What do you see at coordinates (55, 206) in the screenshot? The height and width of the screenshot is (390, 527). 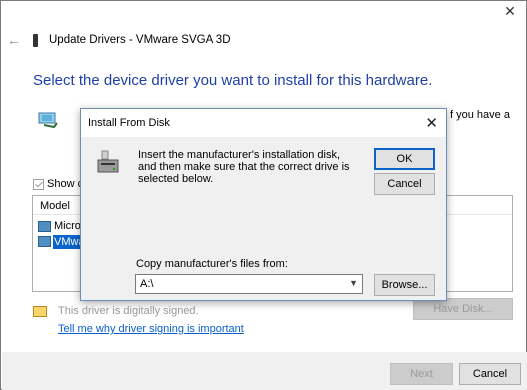 I see `model-column-header: Model` at bounding box center [55, 206].